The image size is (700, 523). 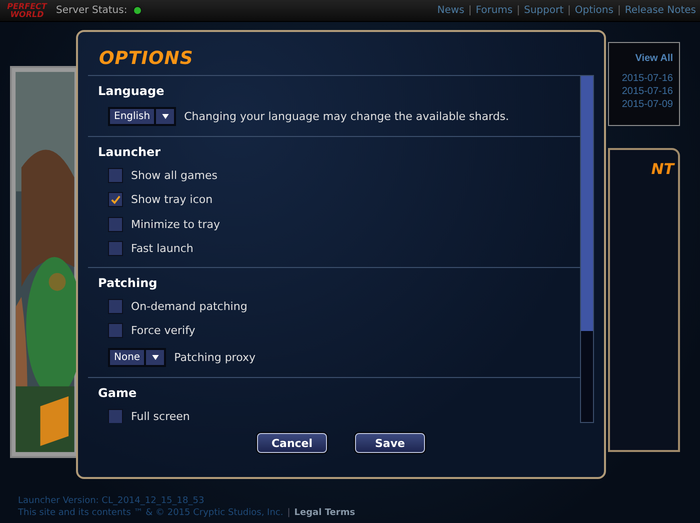 I want to click on nav-link: Forums, so click(x=494, y=10).